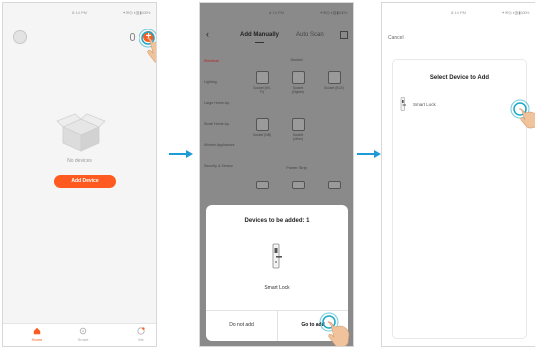  What do you see at coordinates (141, 339) in the screenshot?
I see `tab-me-label: Me` at bounding box center [141, 339].